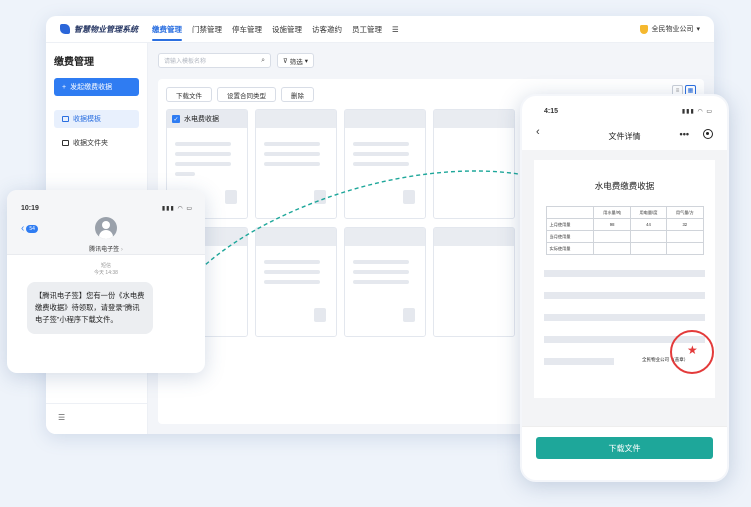 This screenshot has height=507, width=751. Describe the element at coordinates (65, 29) in the screenshot. I see `logo-icon` at that location.